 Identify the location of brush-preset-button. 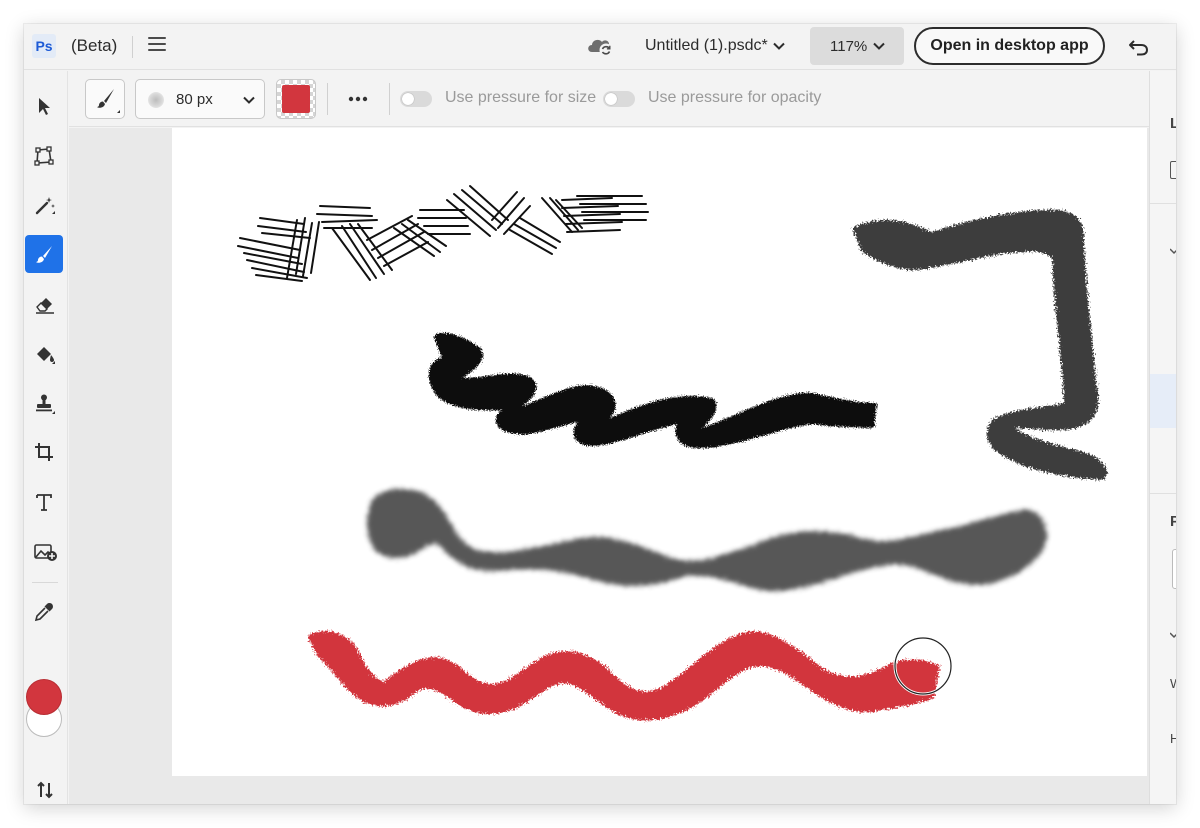
(105, 99).